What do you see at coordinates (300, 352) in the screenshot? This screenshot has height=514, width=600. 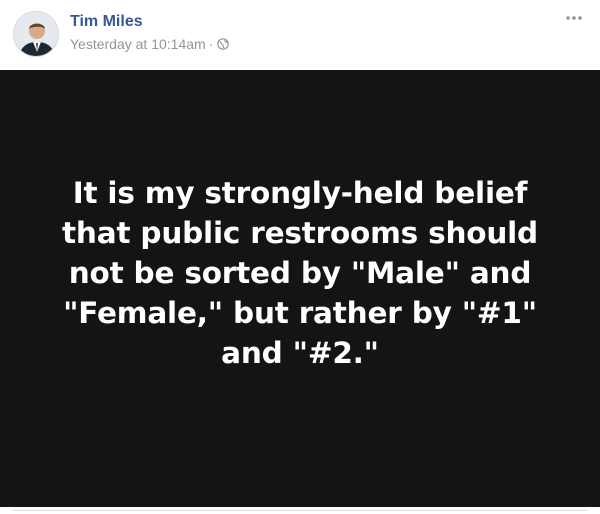 I see `quote-line: and "#2."` at bounding box center [300, 352].